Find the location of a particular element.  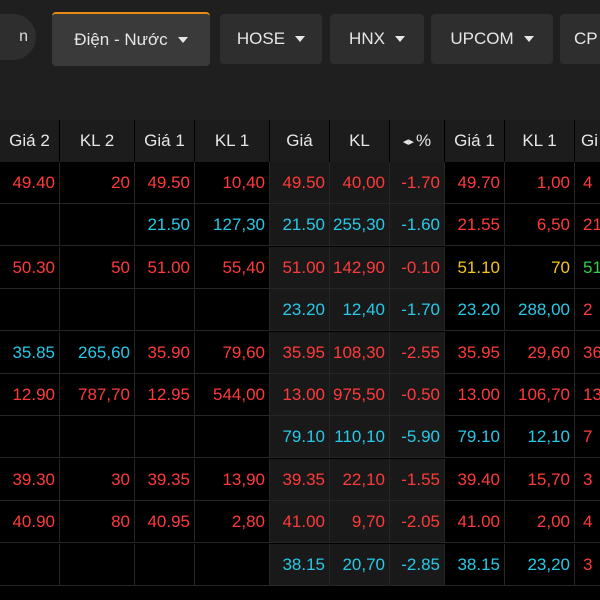

column-header-gia-1: Giá 1 is located at coordinates (165, 141).